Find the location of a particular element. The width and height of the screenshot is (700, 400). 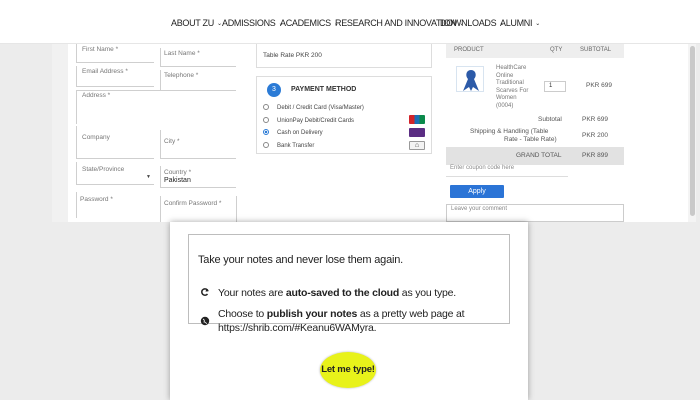

nav-downloads-label: DOWNLOADS is located at coordinates (468, 23).